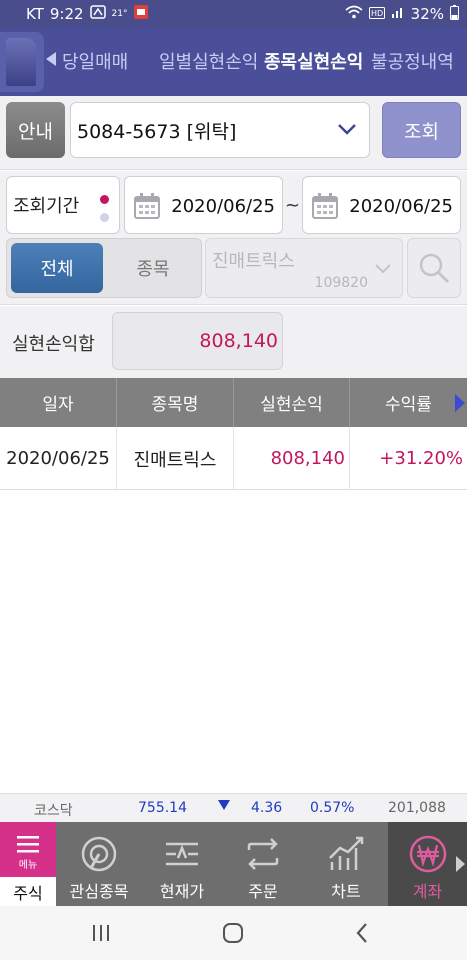 Image resolution: width=467 pixels, height=960 pixels. What do you see at coordinates (66, 14) in the screenshot?
I see `clock: 9:22` at bounding box center [66, 14].